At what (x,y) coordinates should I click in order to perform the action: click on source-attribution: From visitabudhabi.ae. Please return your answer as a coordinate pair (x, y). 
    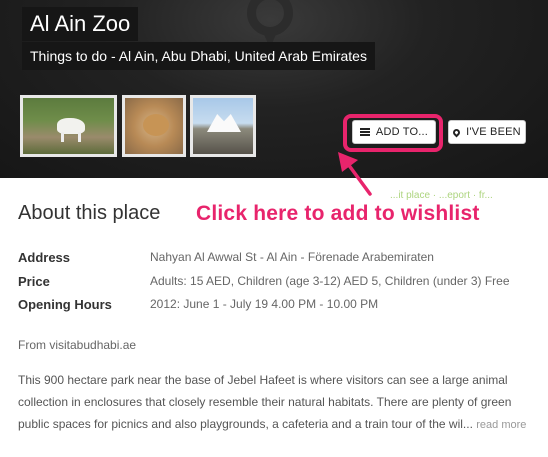
    Looking at the image, I should click on (77, 345).